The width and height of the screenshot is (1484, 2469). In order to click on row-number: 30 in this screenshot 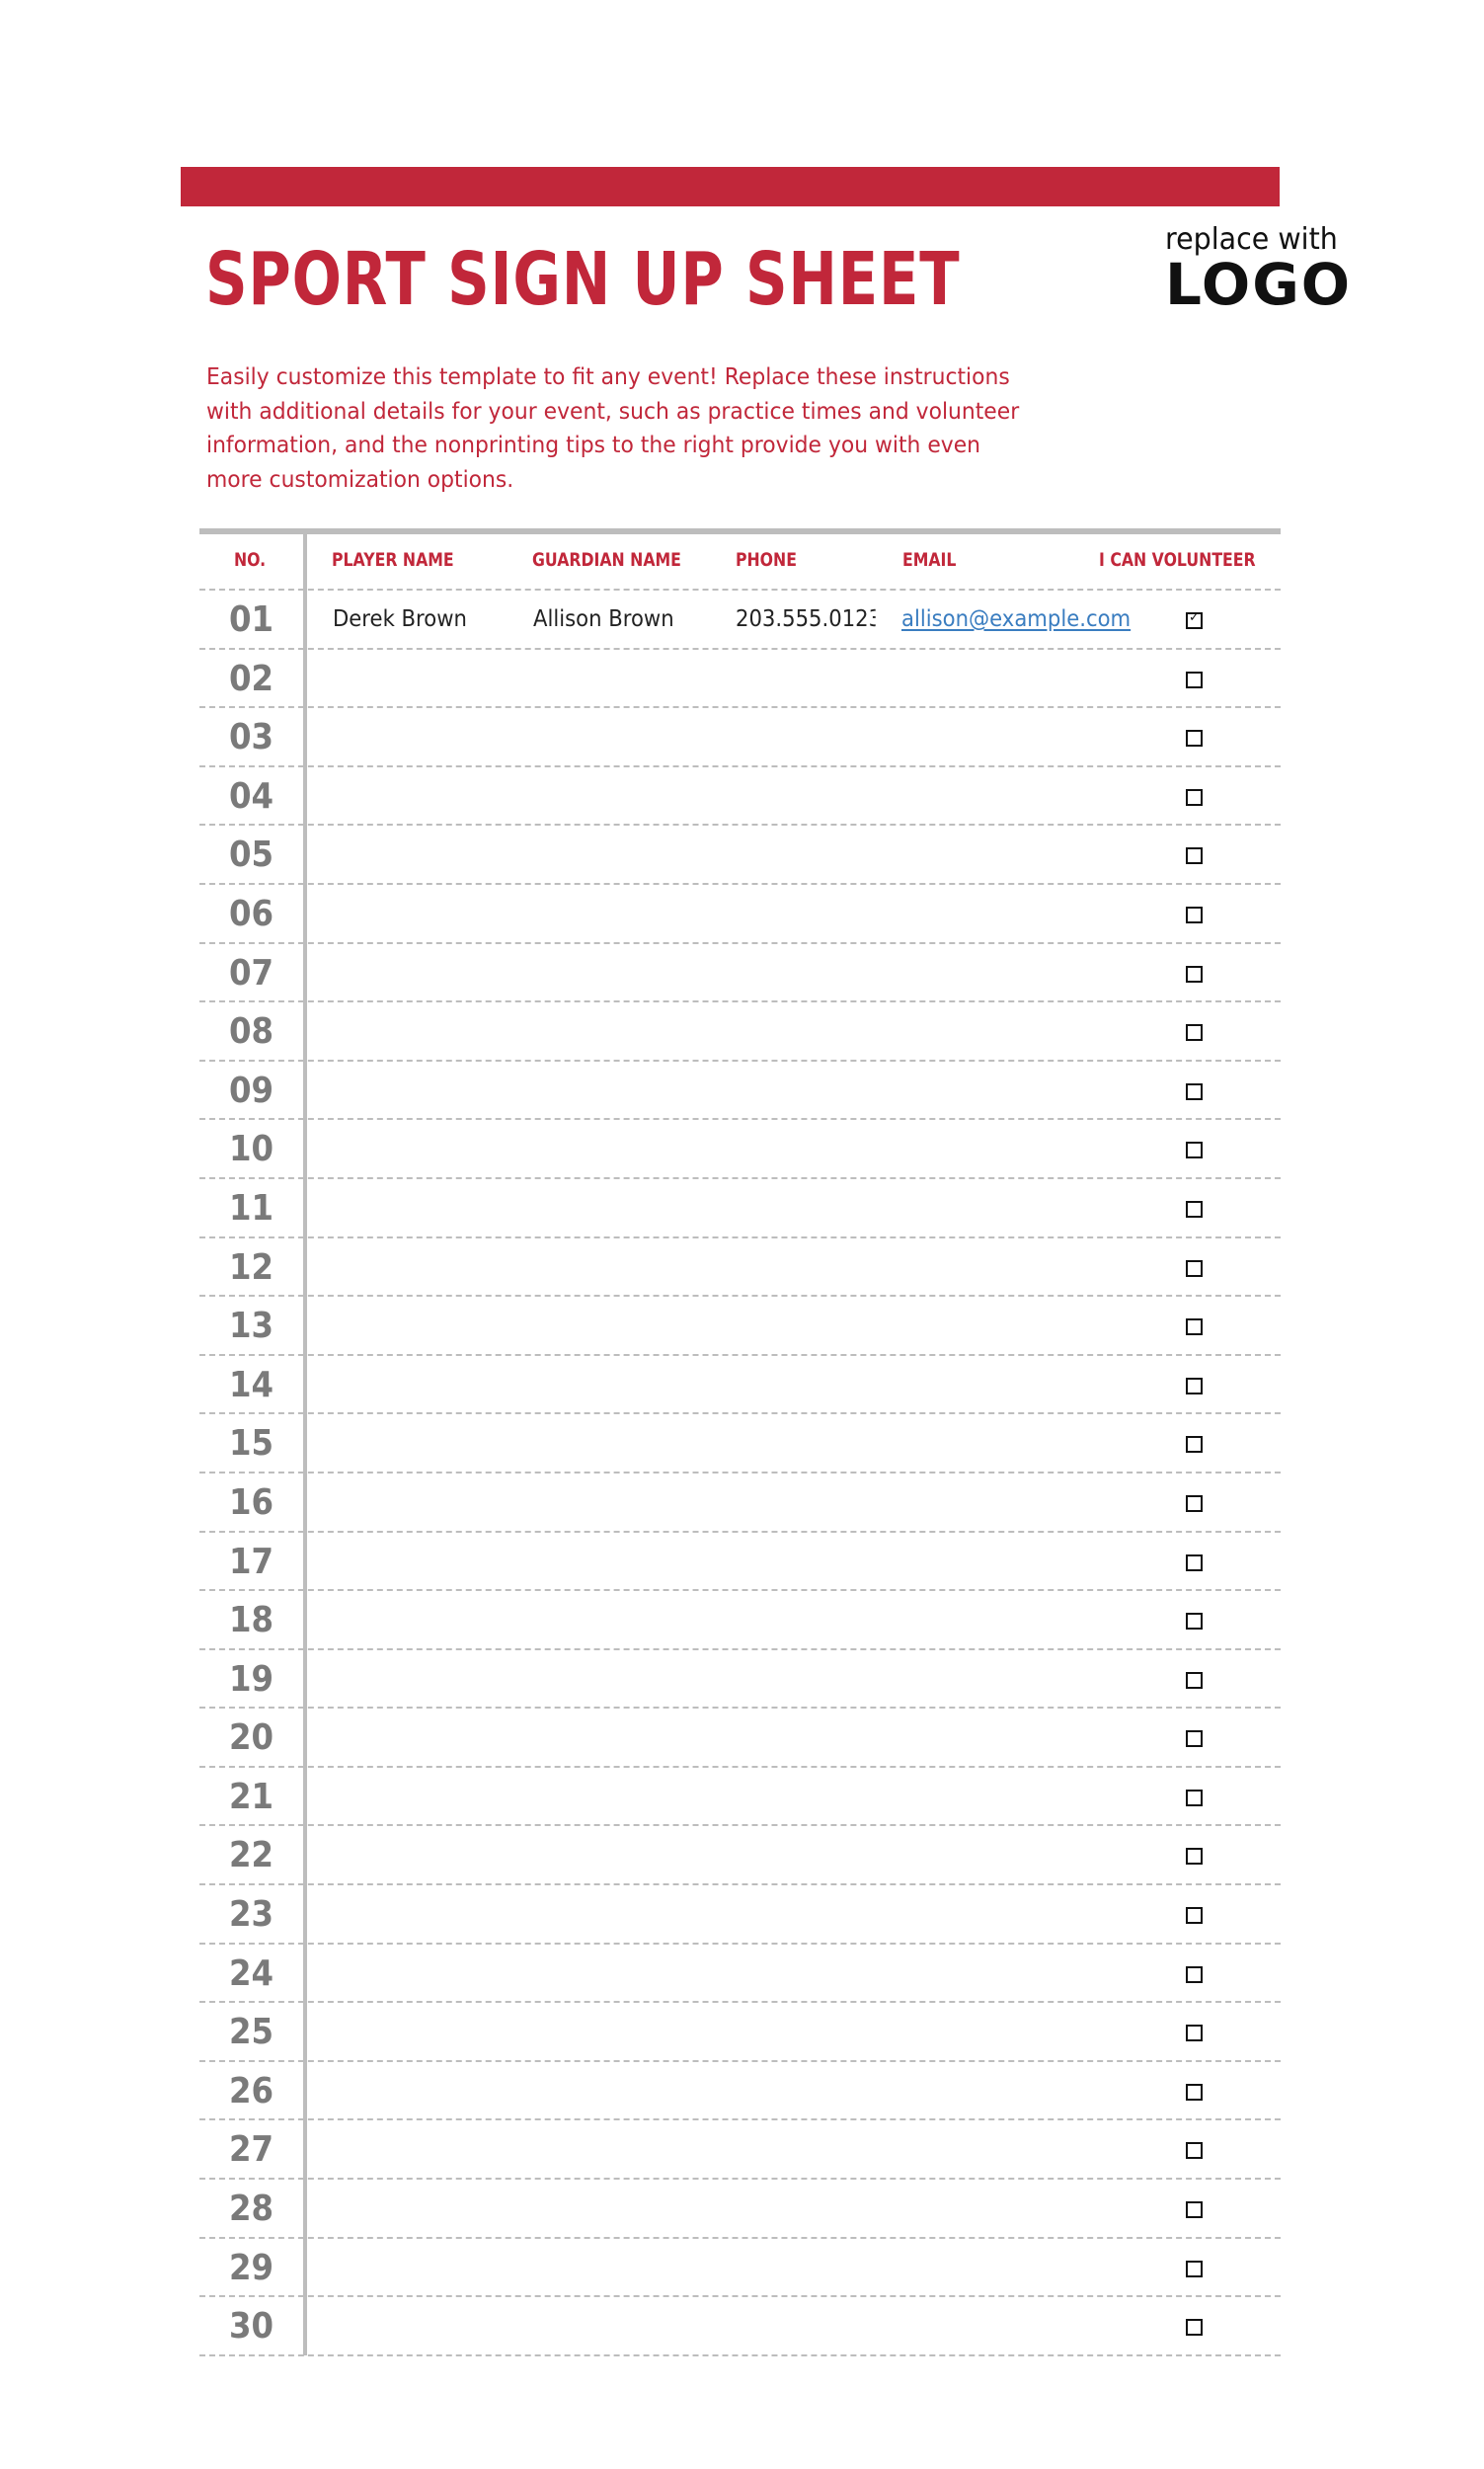, I will do `click(251, 2327)`.